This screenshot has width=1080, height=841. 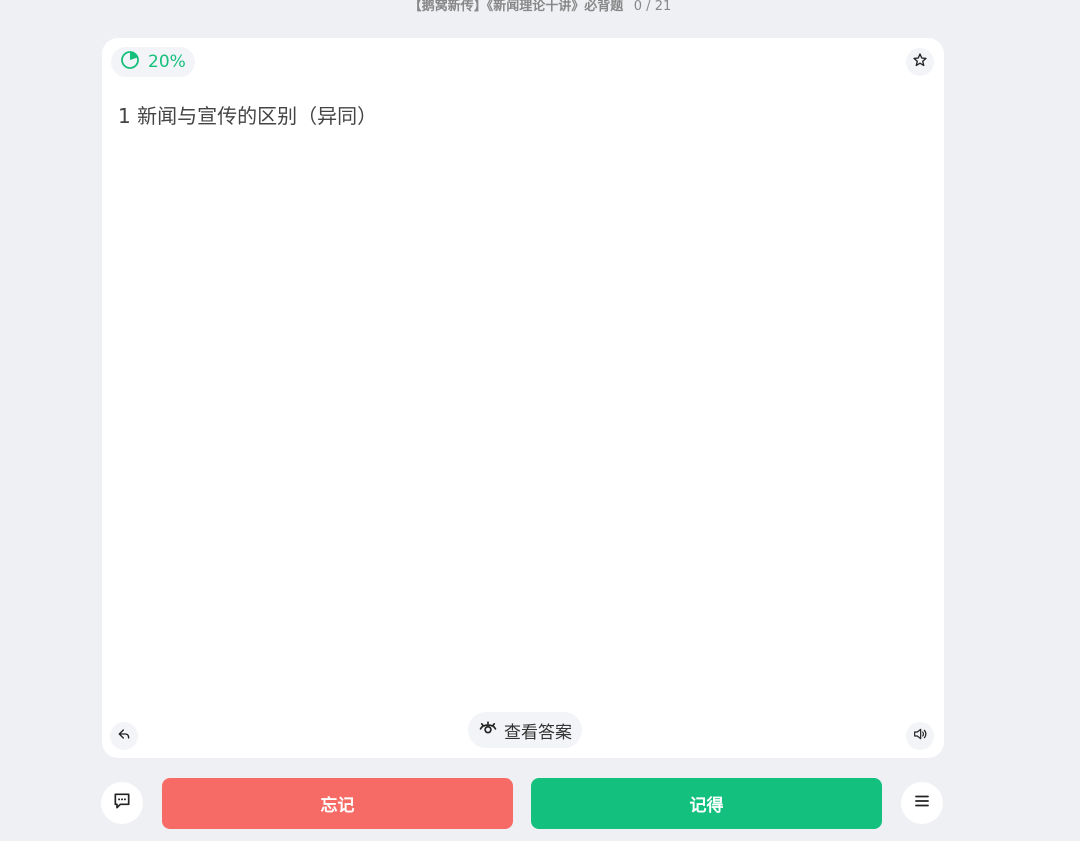 I want to click on star-icon, so click(x=920, y=62).